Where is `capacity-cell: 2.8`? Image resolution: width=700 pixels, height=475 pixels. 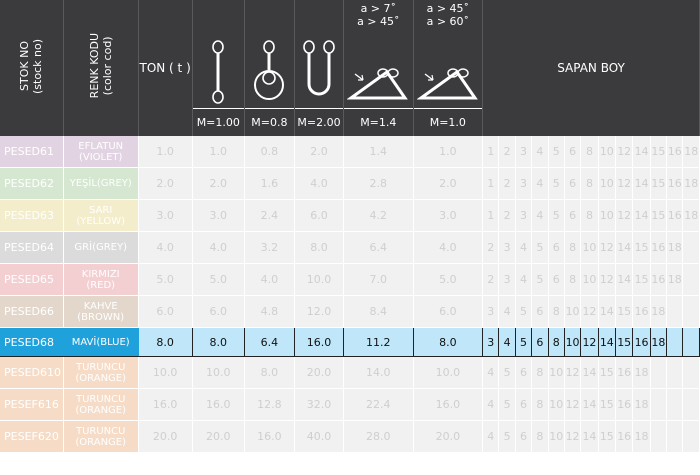
capacity-cell: 2.8 is located at coordinates (378, 183).